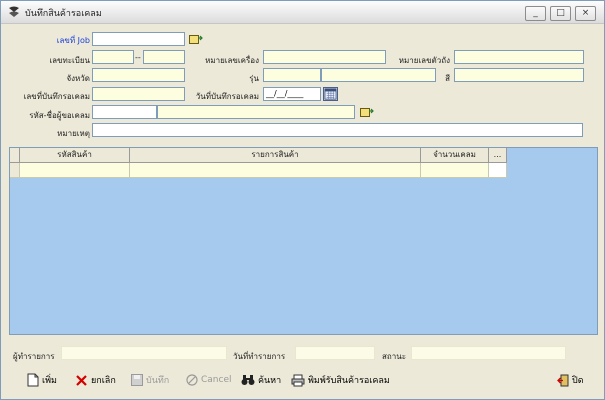 This screenshot has height=400, width=605. I want to click on printer-icon, so click(298, 380).